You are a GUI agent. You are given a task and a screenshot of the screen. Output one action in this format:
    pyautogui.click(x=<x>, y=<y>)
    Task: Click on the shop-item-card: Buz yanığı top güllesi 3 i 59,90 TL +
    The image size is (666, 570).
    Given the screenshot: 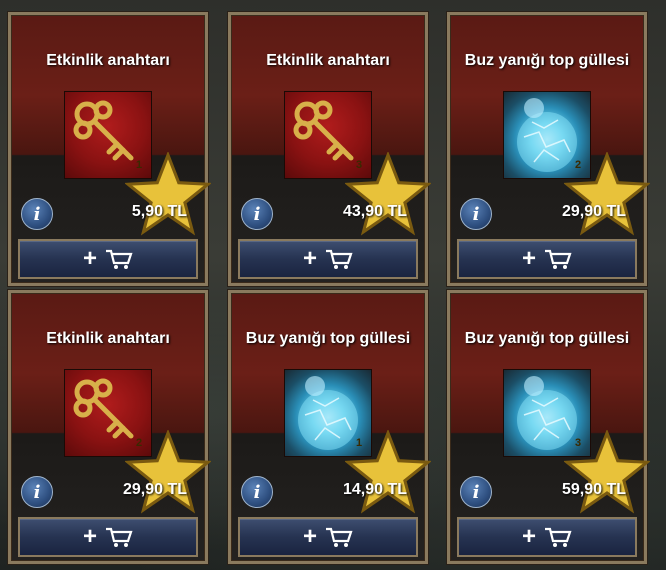 What is the action you would take?
    pyautogui.click(x=548, y=427)
    